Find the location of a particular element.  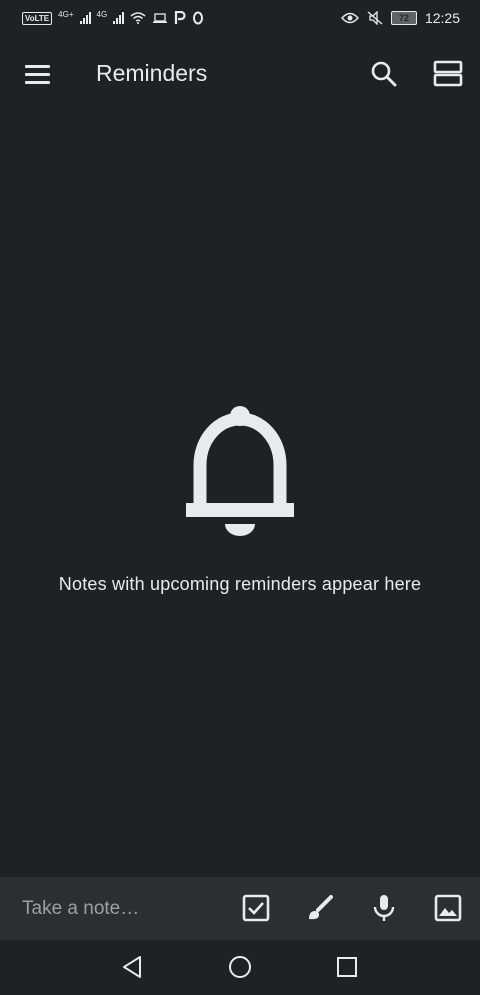

image-icon is located at coordinates (448, 908).